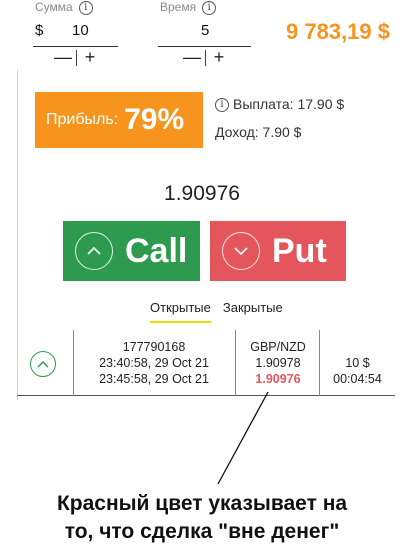 The height and width of the screenshot is (554, 404). What do you see at coordinates (243, 438) in the screenshot?
I see `annotation-pointer` at bounding box center [243, 438].